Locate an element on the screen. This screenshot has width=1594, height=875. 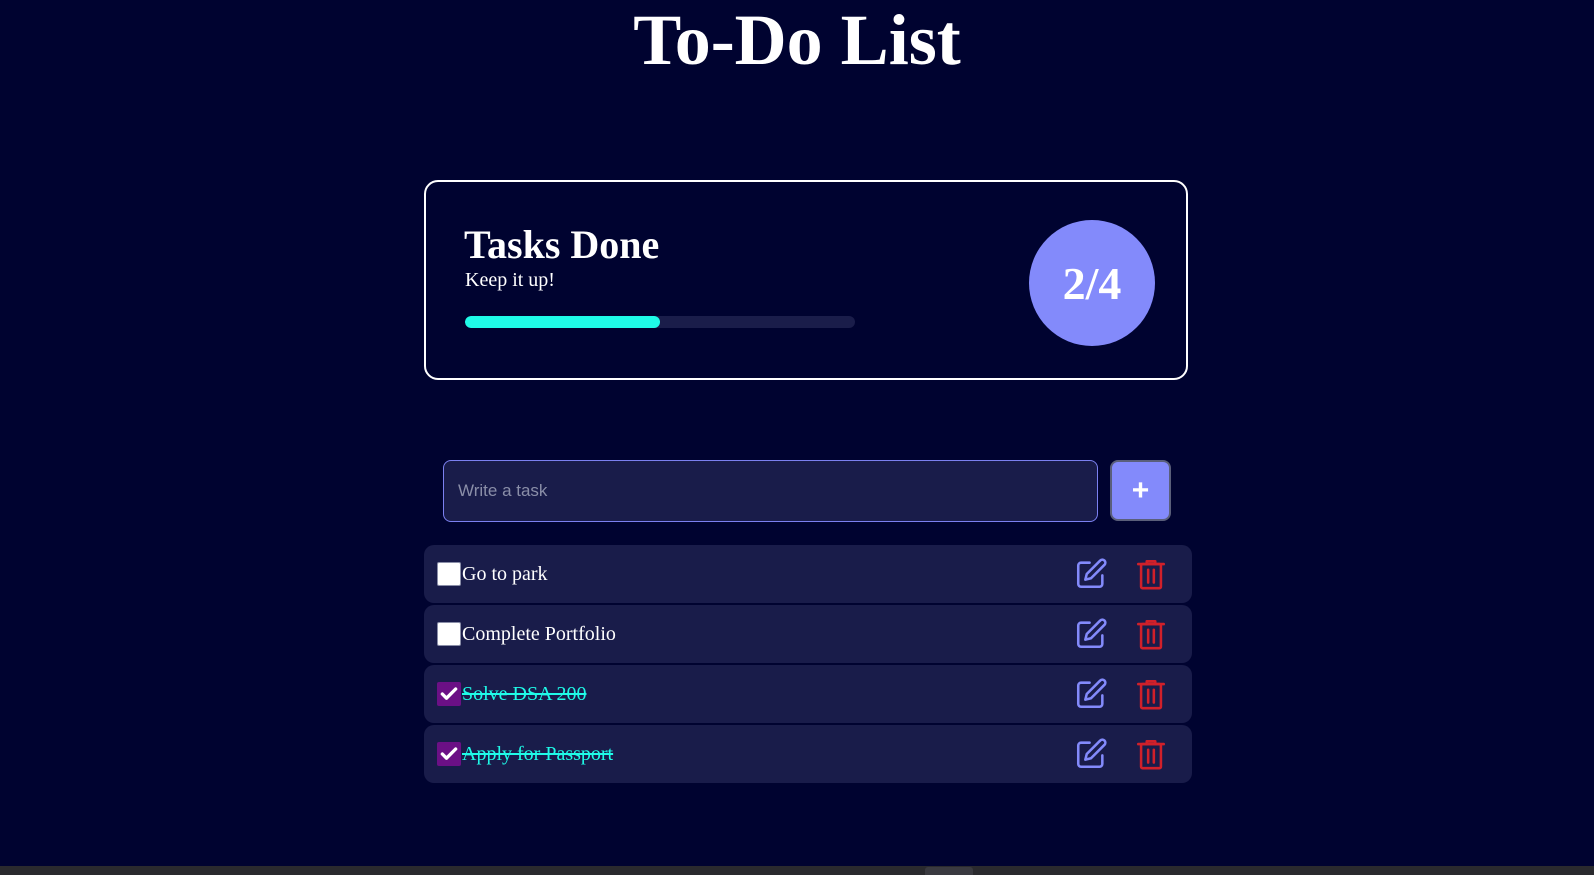
tasks-counter-badge: 2/4 is located at coordinates (1092, 283).